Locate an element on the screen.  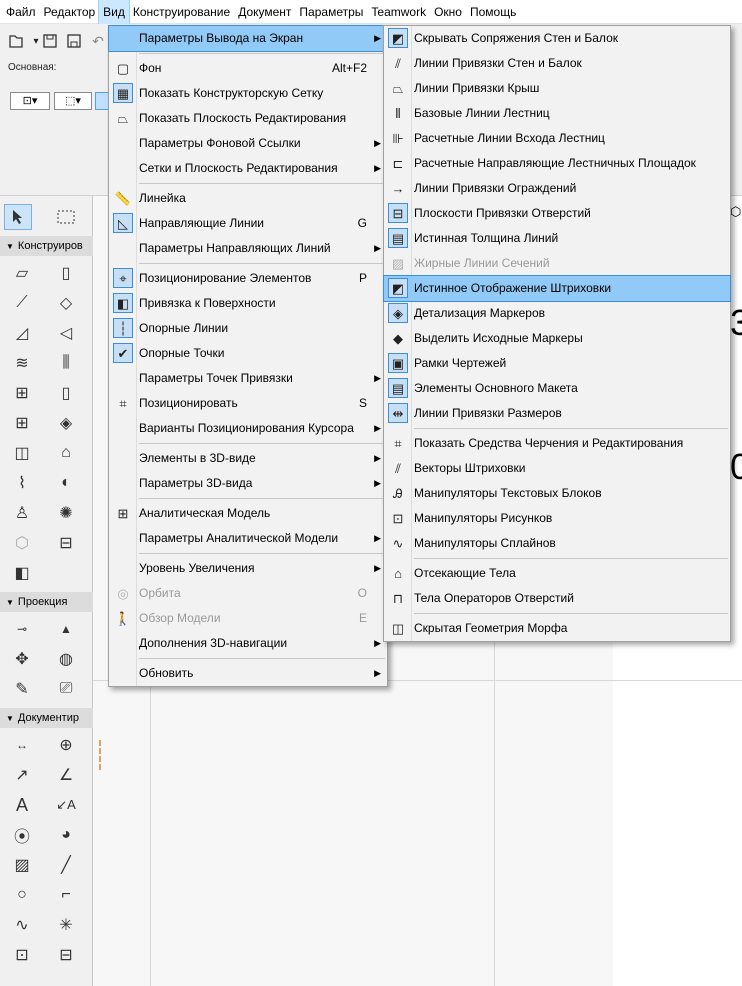
menu-item: ⊡ Манипуляторы Рисунков is located at coordinates (557, 518).